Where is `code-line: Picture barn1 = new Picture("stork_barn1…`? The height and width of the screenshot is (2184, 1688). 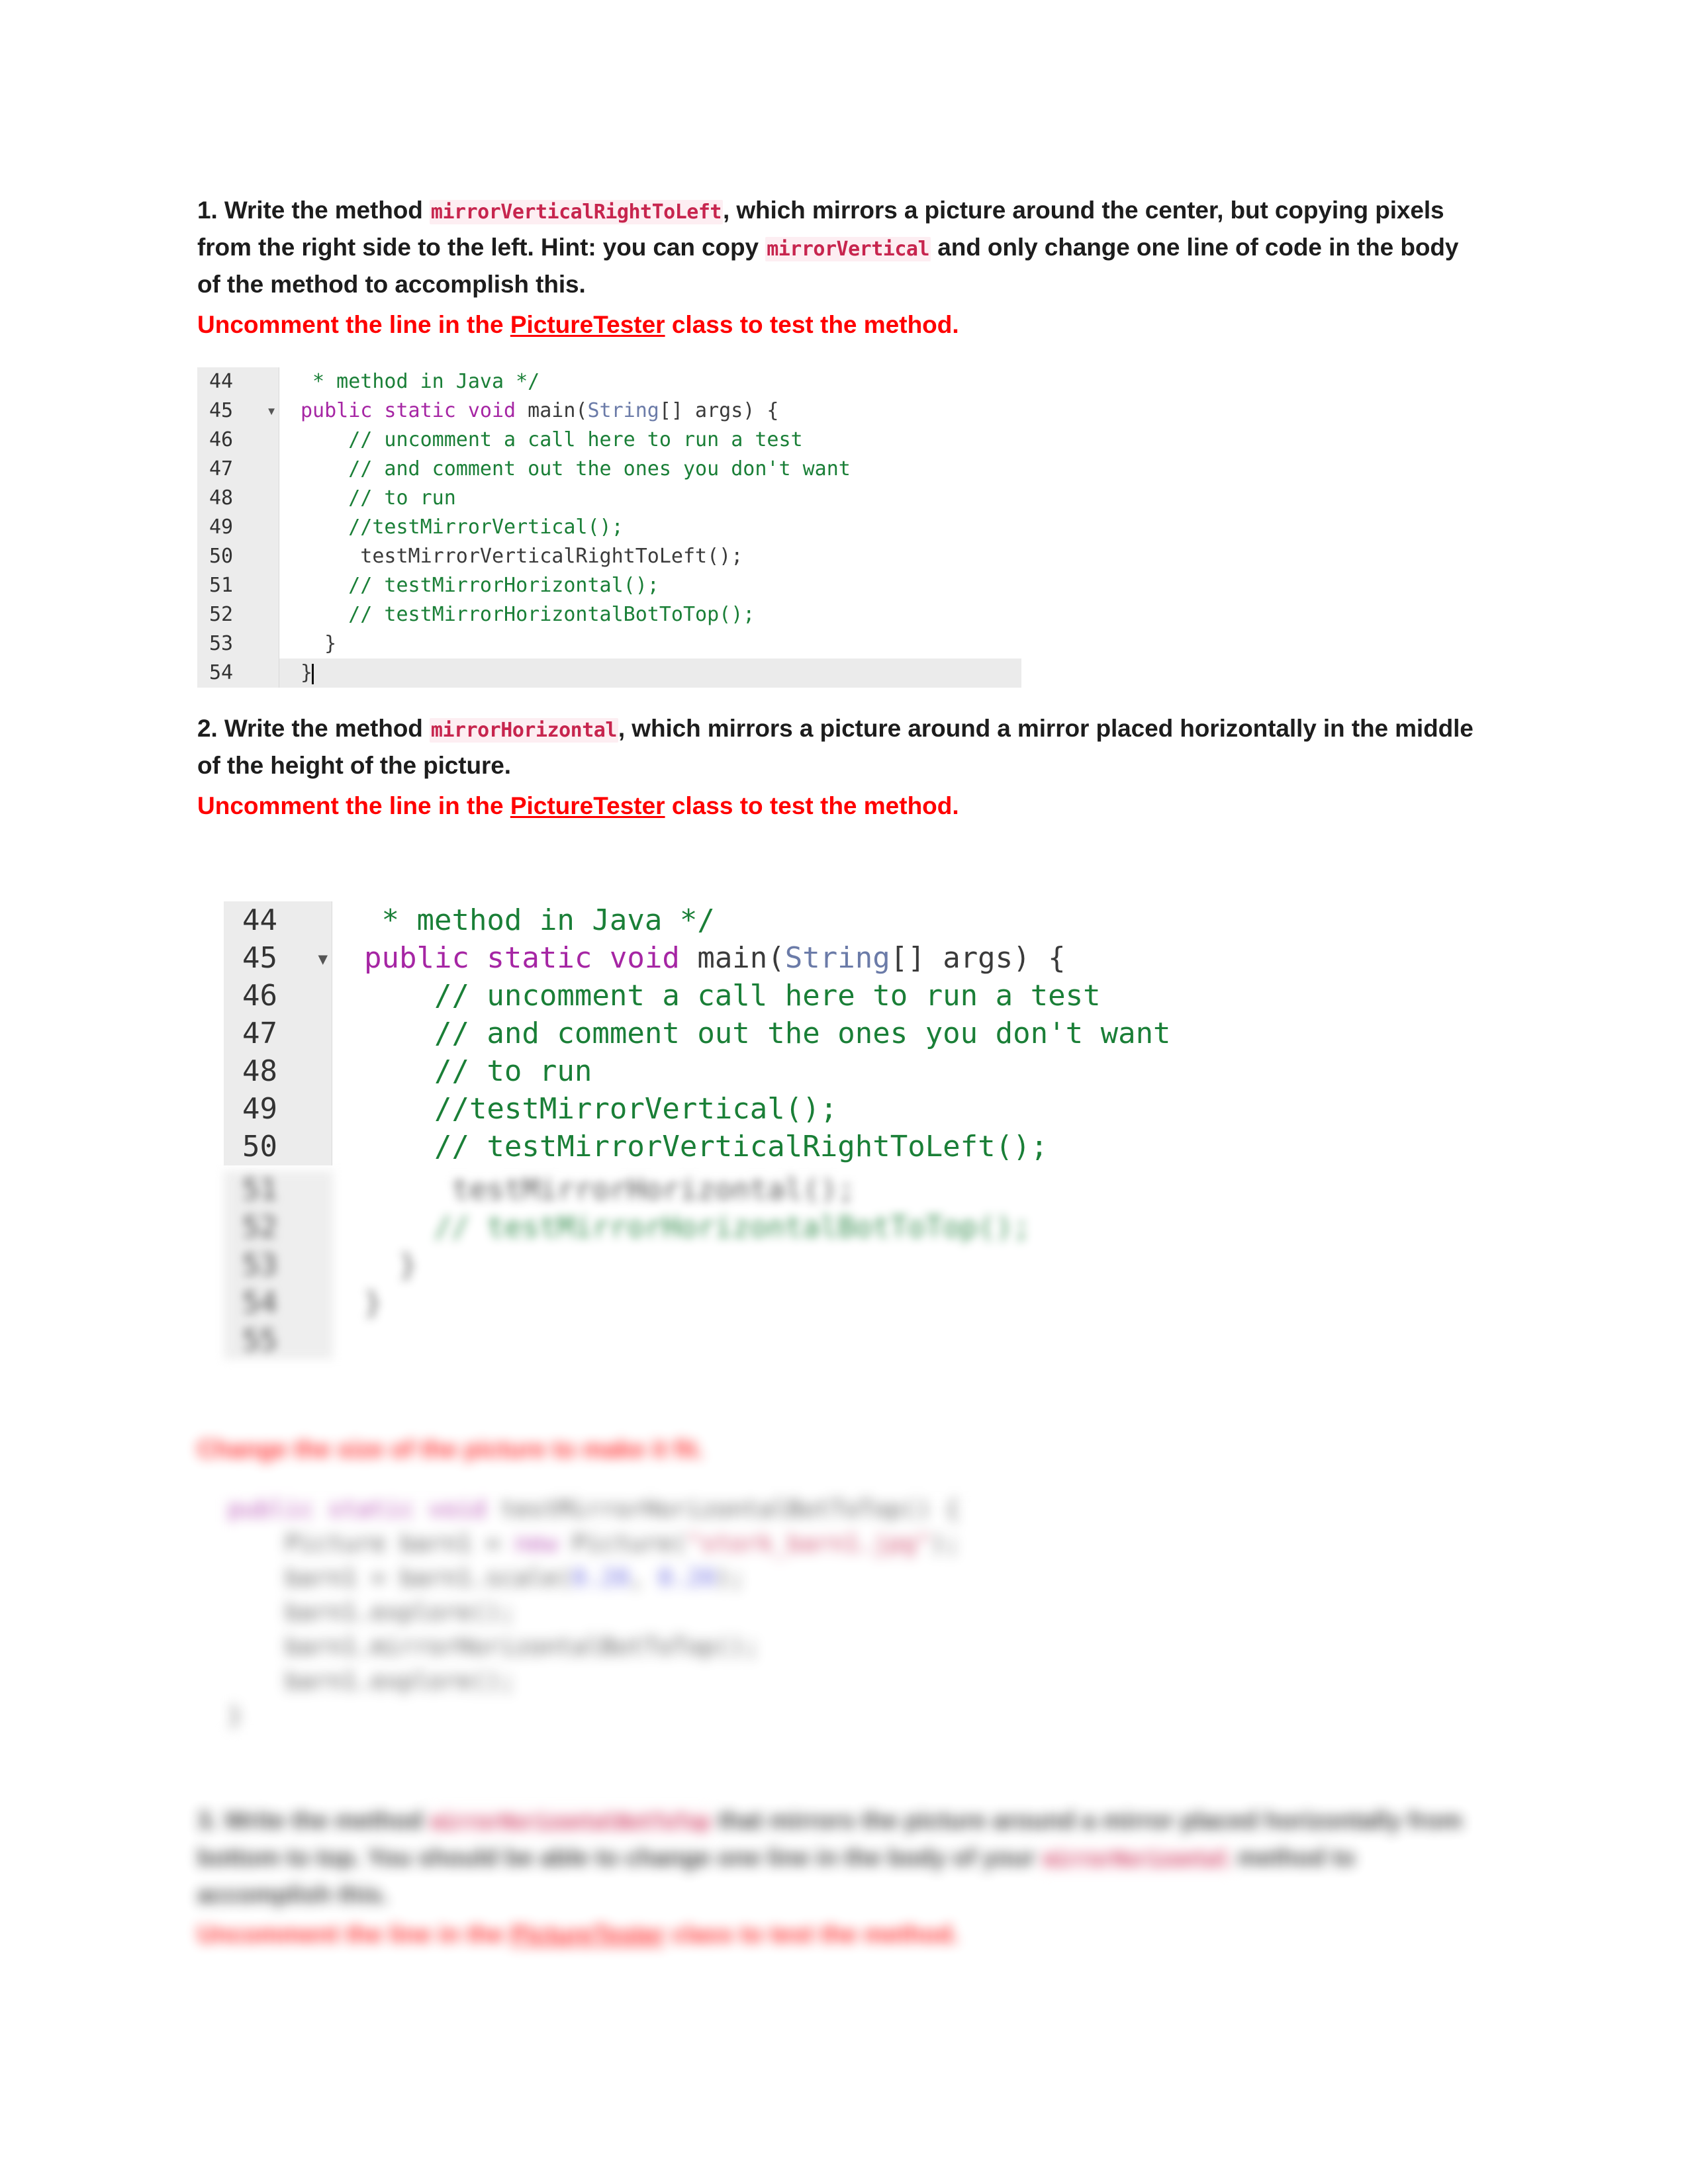
code-line: Picture barn1 = new Picture("stork_barn1… is located at coordinates (810, 1544).